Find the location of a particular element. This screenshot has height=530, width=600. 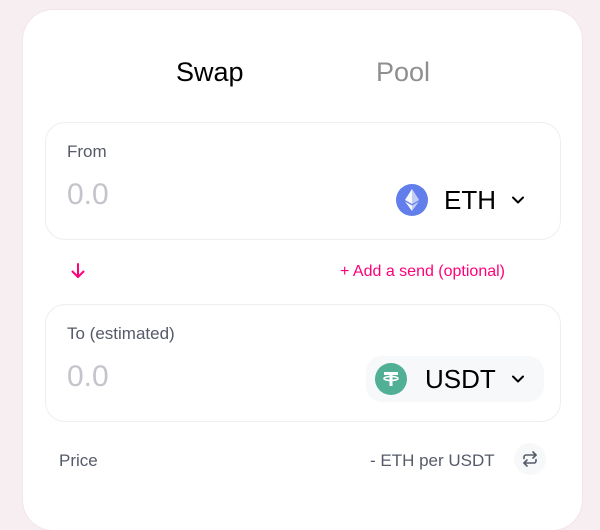

price-value: - ETH per USDT is located at coordinates (432, 460).